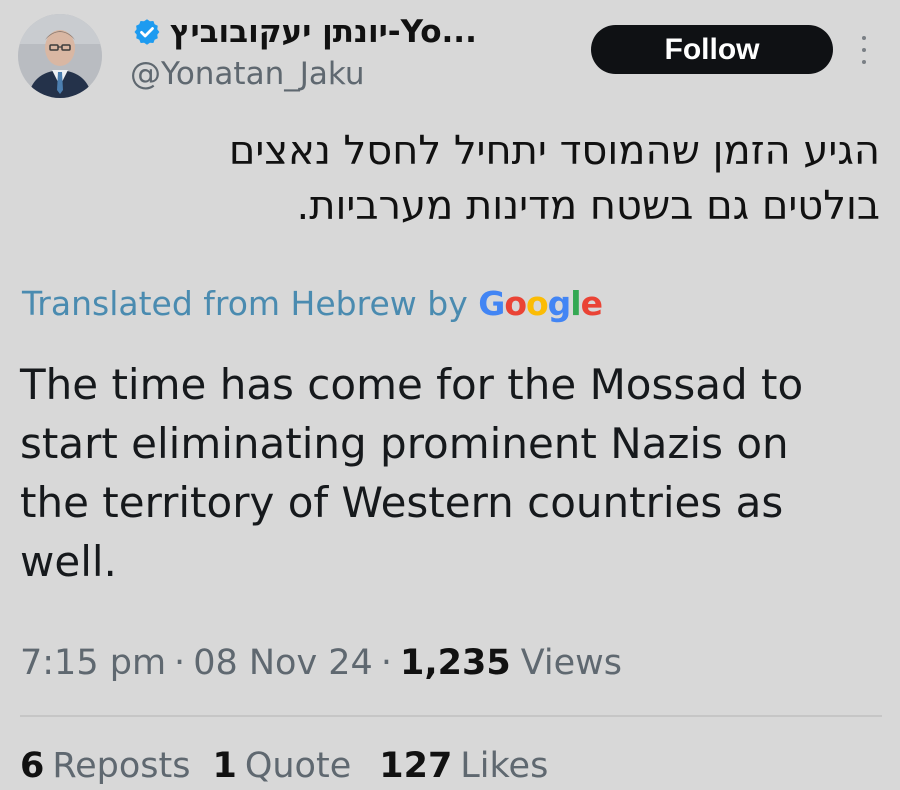  Describe the element at coordinates (712, 49) in the screenshot. I see `follow-button: Follow` at that location.